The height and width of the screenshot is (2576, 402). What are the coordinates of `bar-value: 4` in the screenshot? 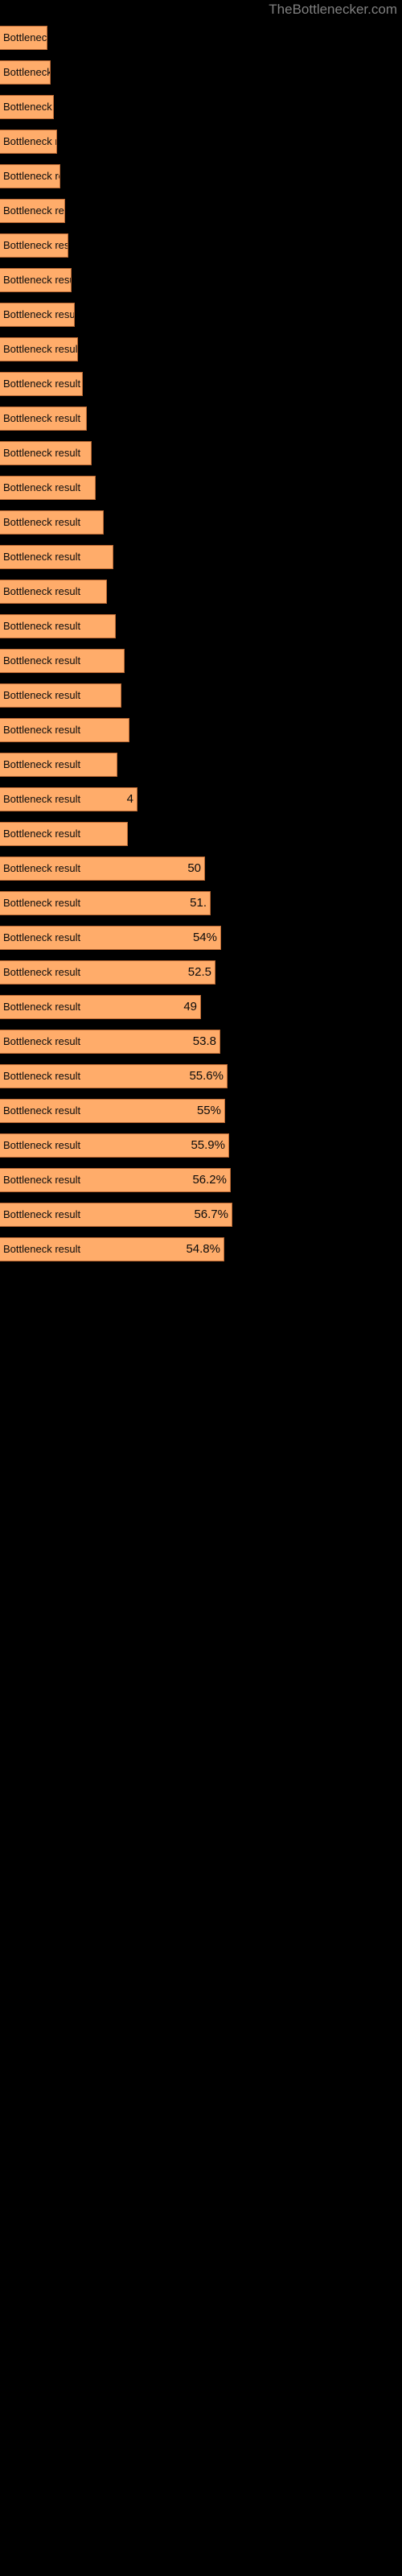 It's located at (129, 799).